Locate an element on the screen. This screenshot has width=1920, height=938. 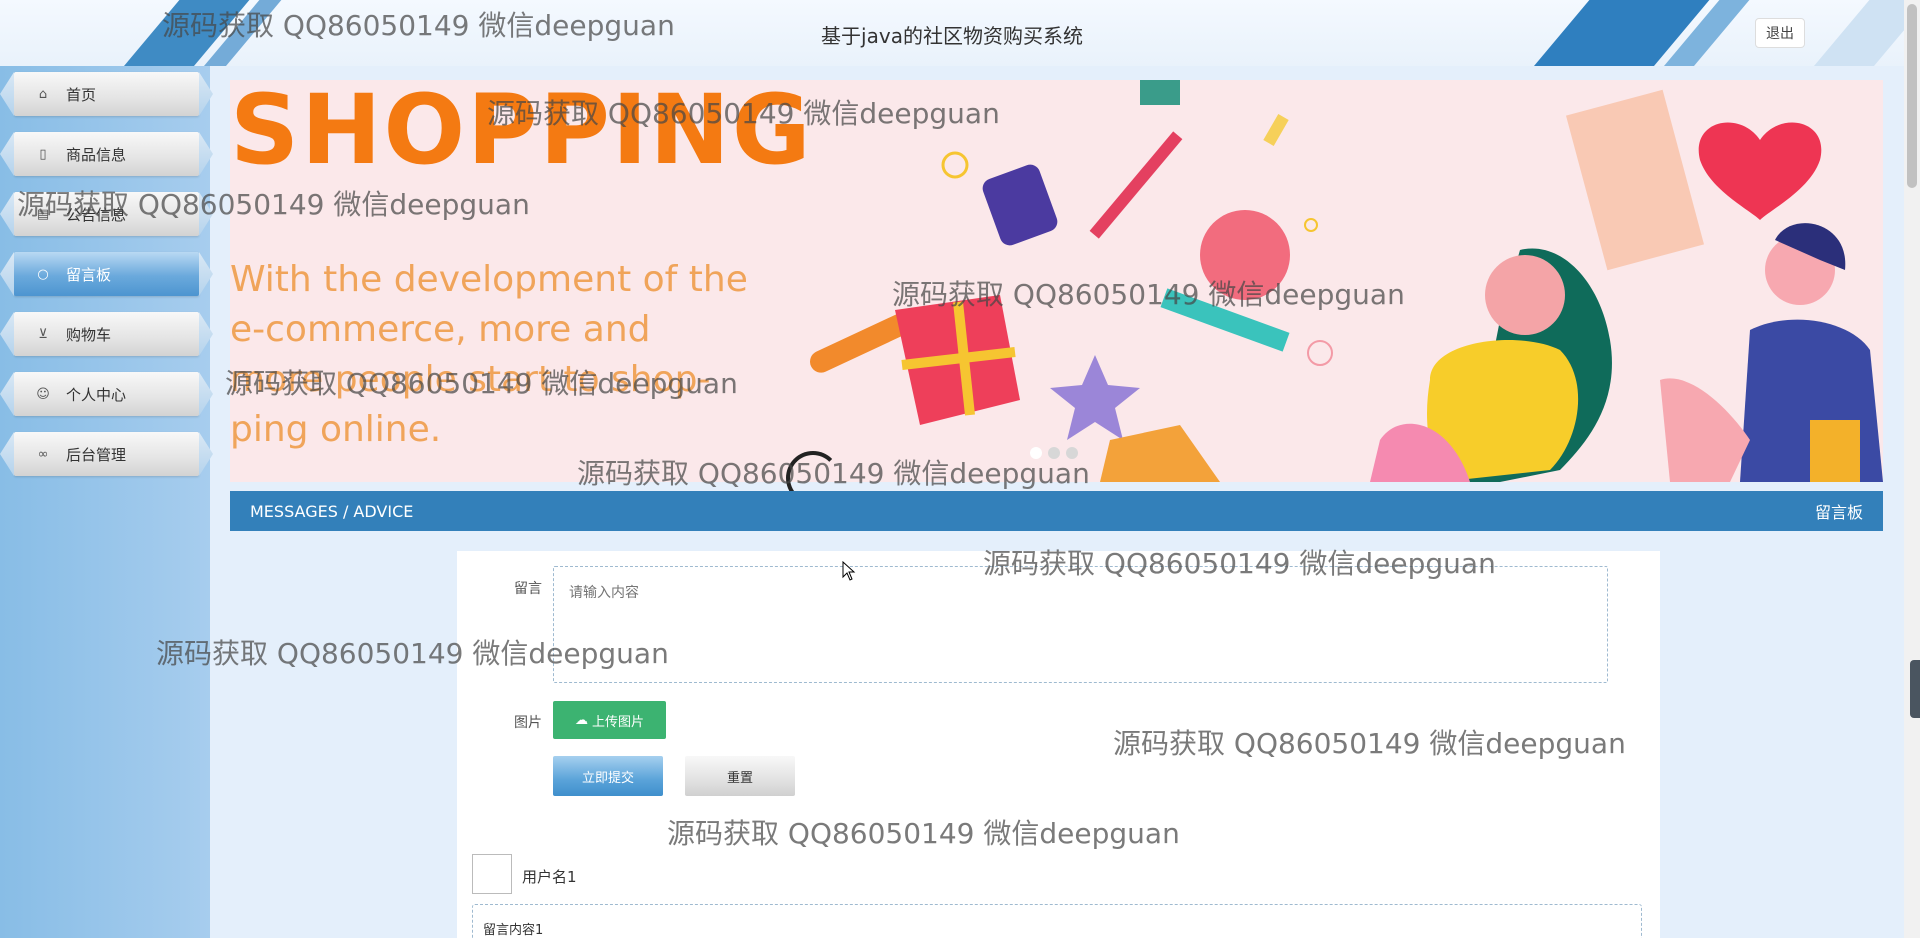
top-header: 基于java的社区物资购买系统 退出 is located at coordinates (952, 33).